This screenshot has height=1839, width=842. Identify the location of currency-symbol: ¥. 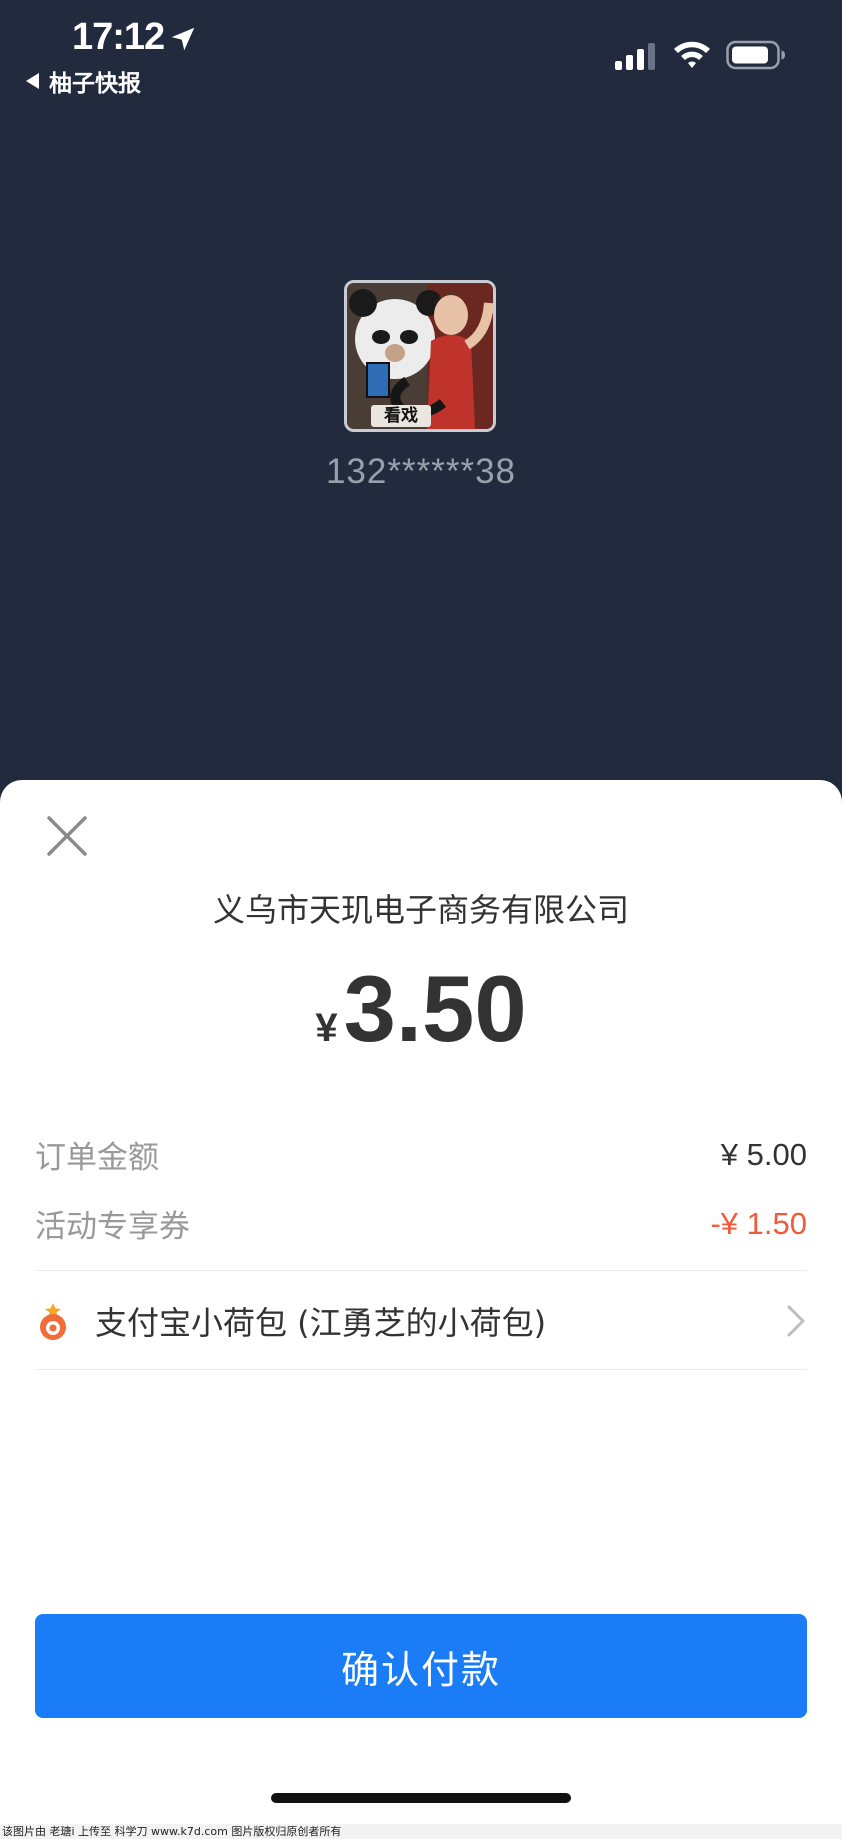
(326, 1028).